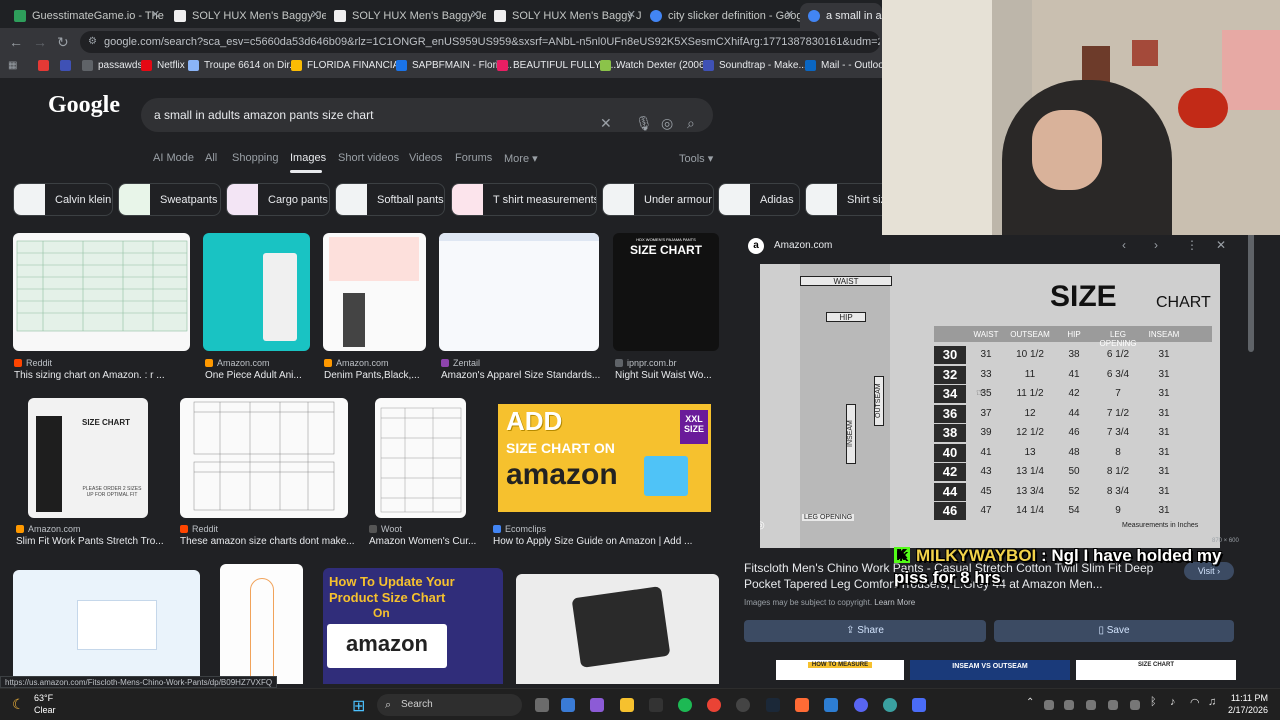 This screenshot has height=720, width=1280. Describe the element at coordinates (847, 65) in the screenshot. I see `bookmark-item: Mail - - Outlook` at that location.